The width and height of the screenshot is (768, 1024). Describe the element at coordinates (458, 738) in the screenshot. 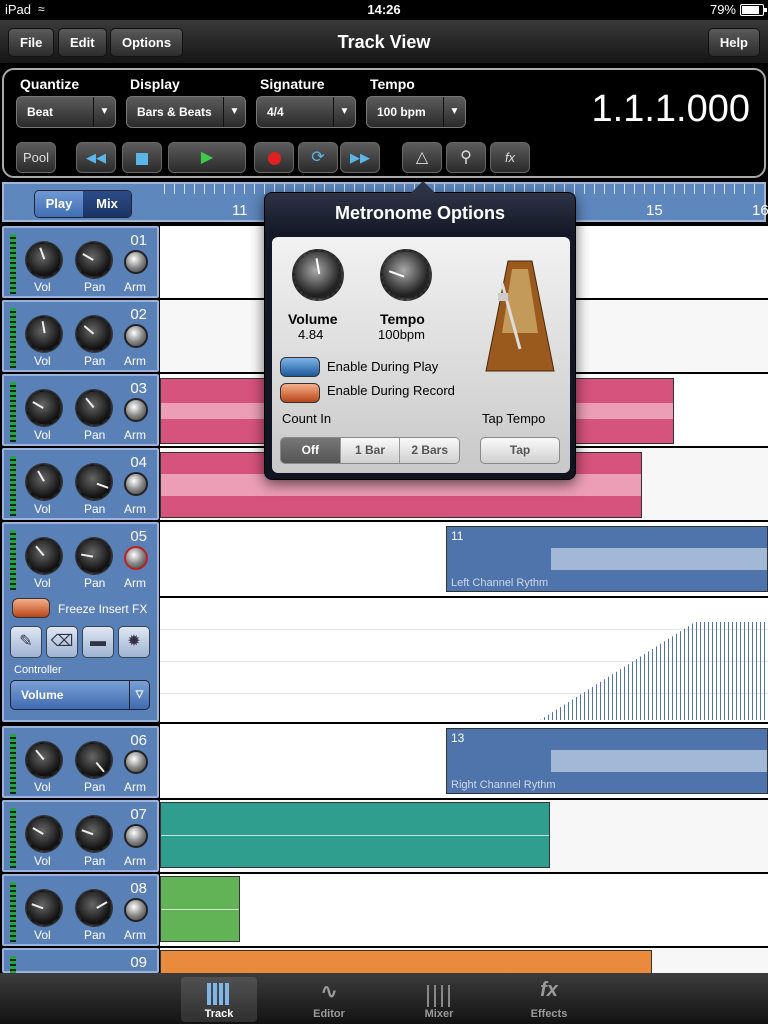

I see `clip-number: 13` at that location.